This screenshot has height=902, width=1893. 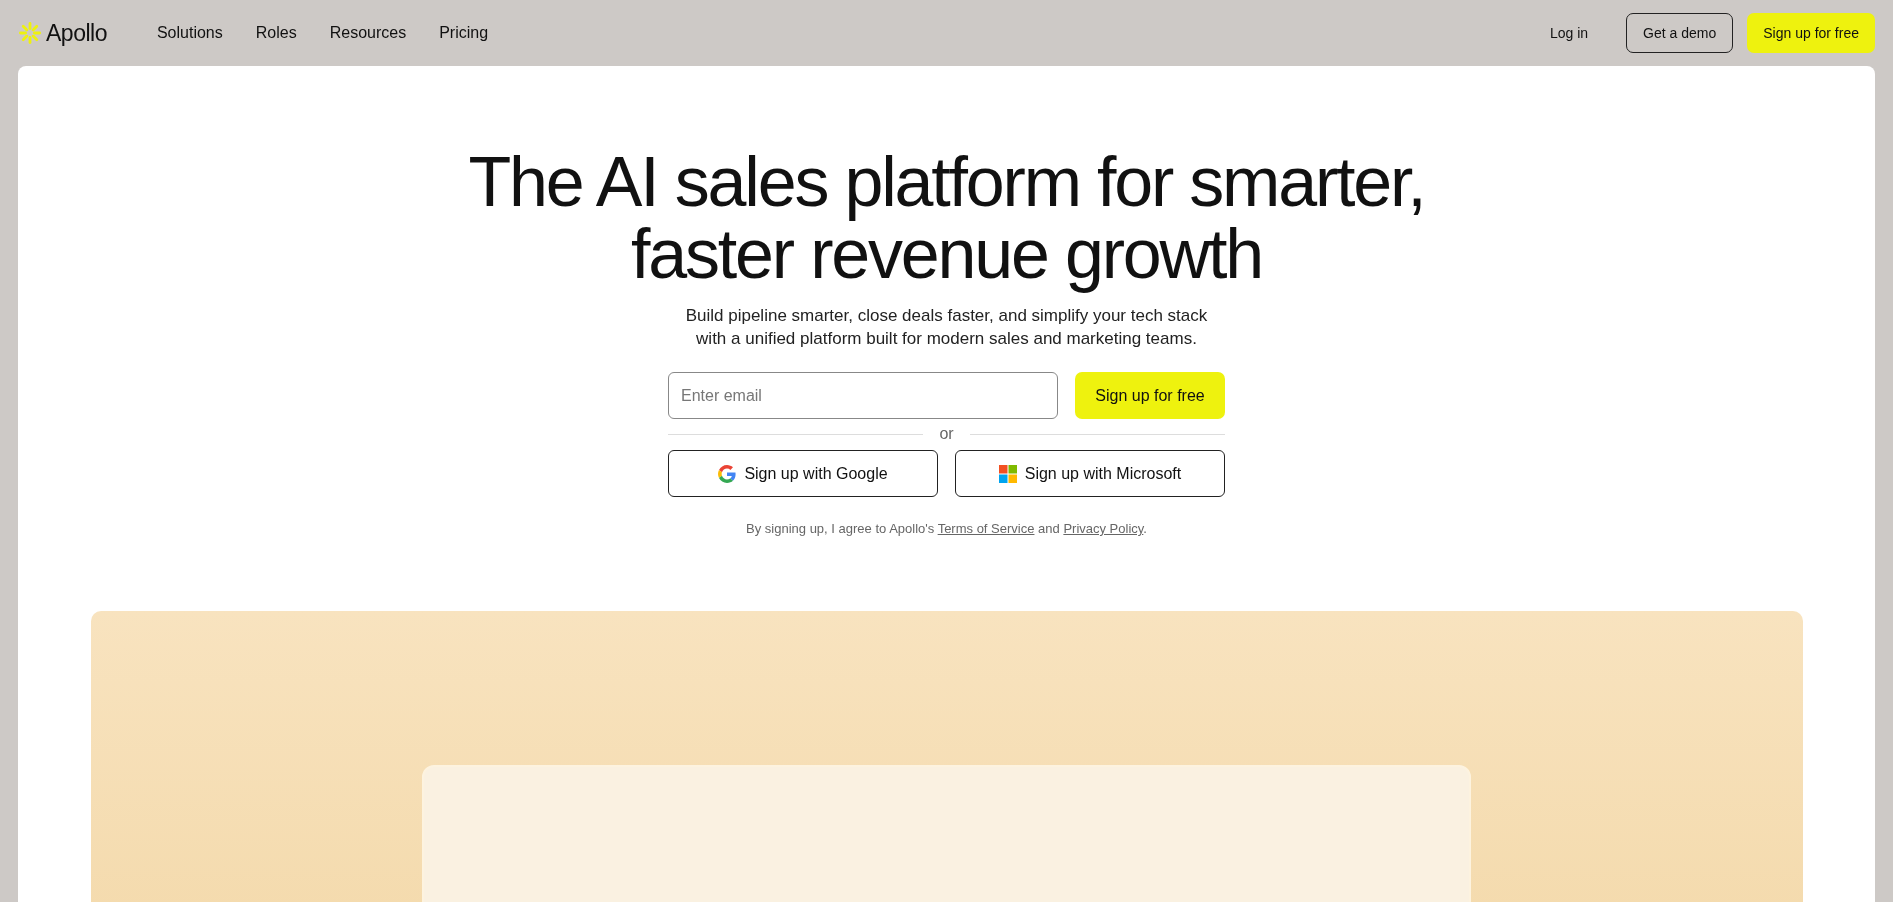 I want to click on google-g-icon, so click(x=727, y=473).